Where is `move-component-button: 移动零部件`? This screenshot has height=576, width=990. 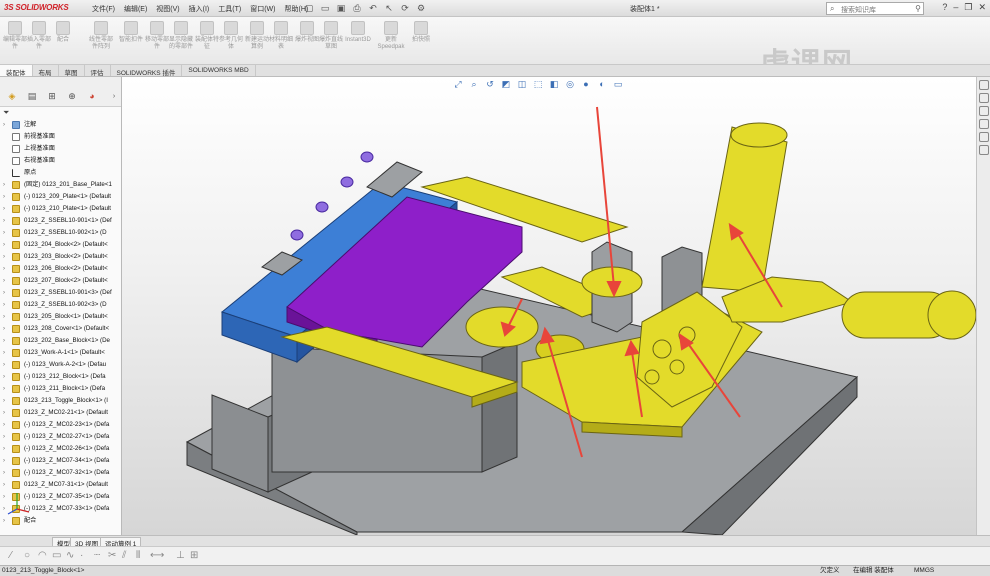 move-component-button: 移动零部件 is located at coordinates (157, 36).